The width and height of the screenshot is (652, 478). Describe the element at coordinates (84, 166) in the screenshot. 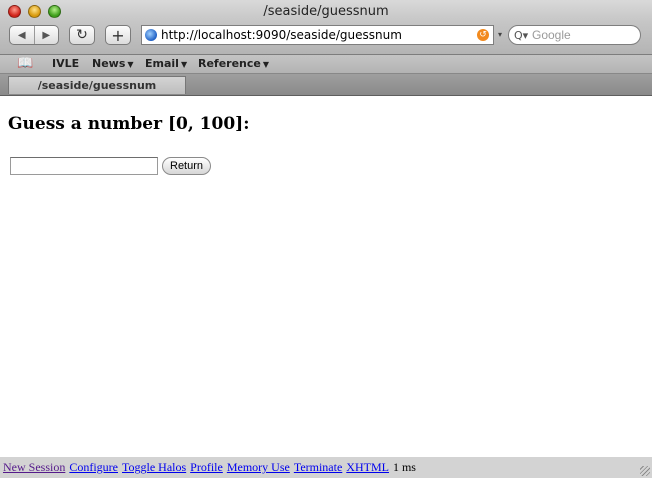

I see `guess-input` at that location.